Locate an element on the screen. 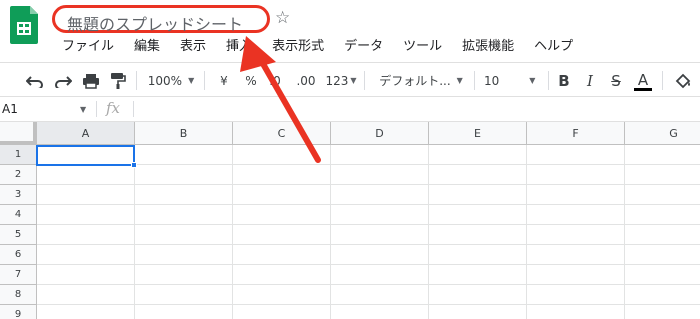  cell-a4 is located at coordinates (86, 215).